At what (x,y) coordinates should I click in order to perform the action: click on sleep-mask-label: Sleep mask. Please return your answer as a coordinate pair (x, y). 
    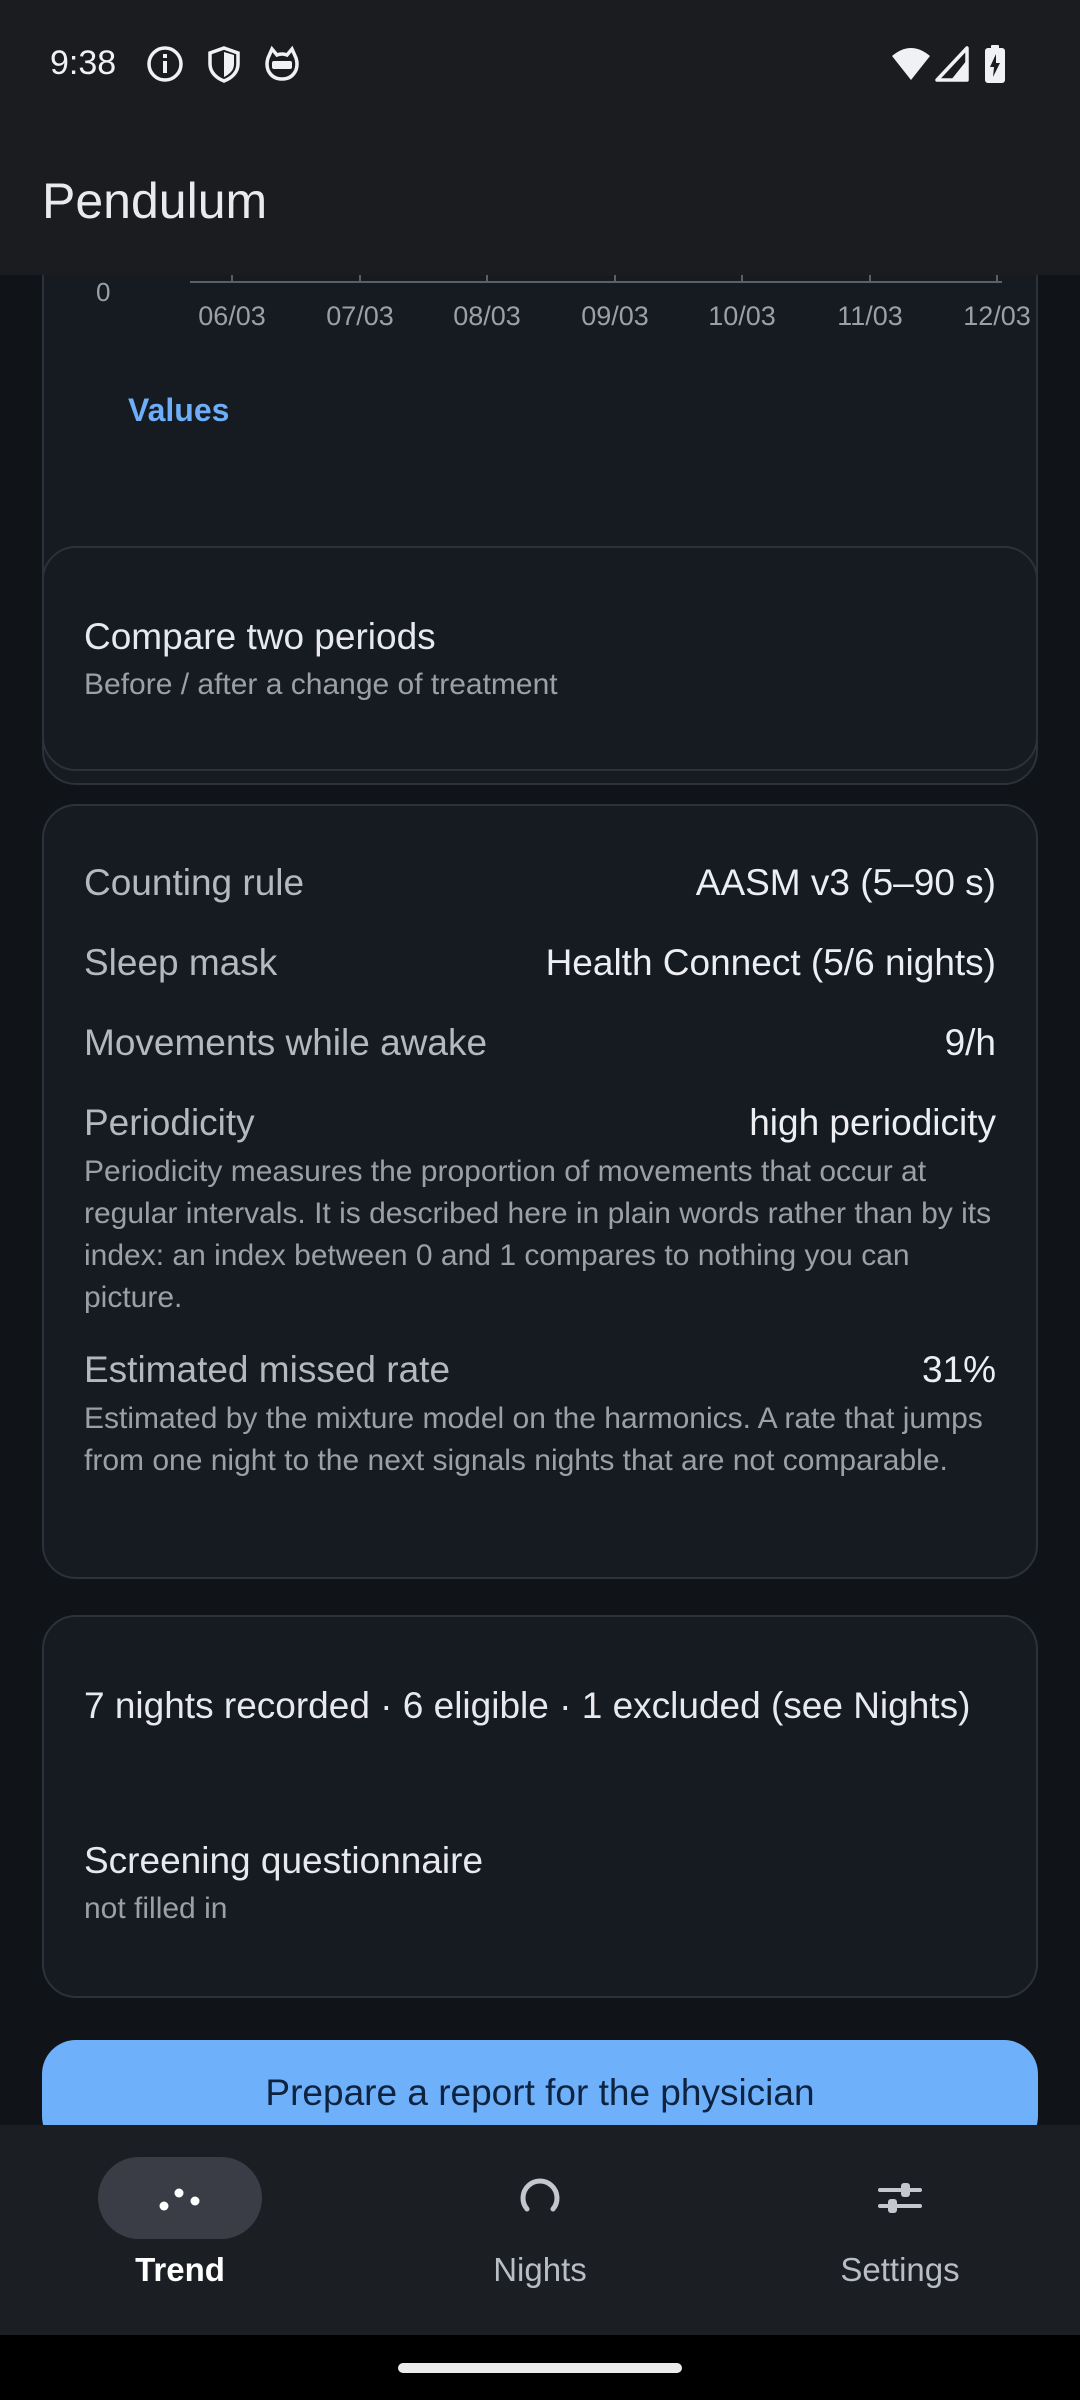
    Looking at the image, I should click on (181, 962).